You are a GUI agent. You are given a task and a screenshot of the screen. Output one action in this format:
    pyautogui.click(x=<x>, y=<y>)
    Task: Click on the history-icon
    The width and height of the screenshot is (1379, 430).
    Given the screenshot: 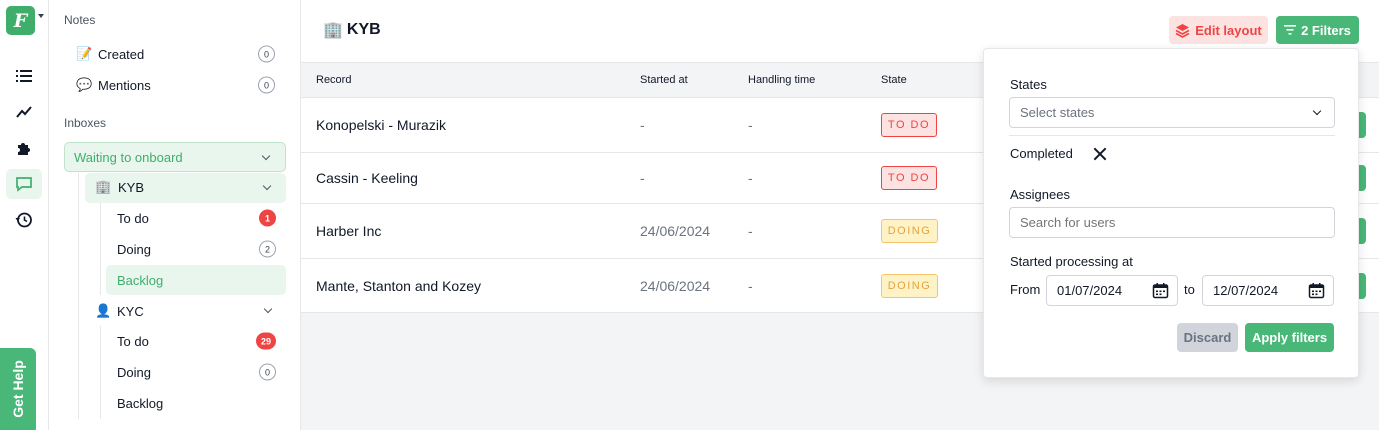 What is the action you would take?
    pyautogui.click(x=24, y=220)
    